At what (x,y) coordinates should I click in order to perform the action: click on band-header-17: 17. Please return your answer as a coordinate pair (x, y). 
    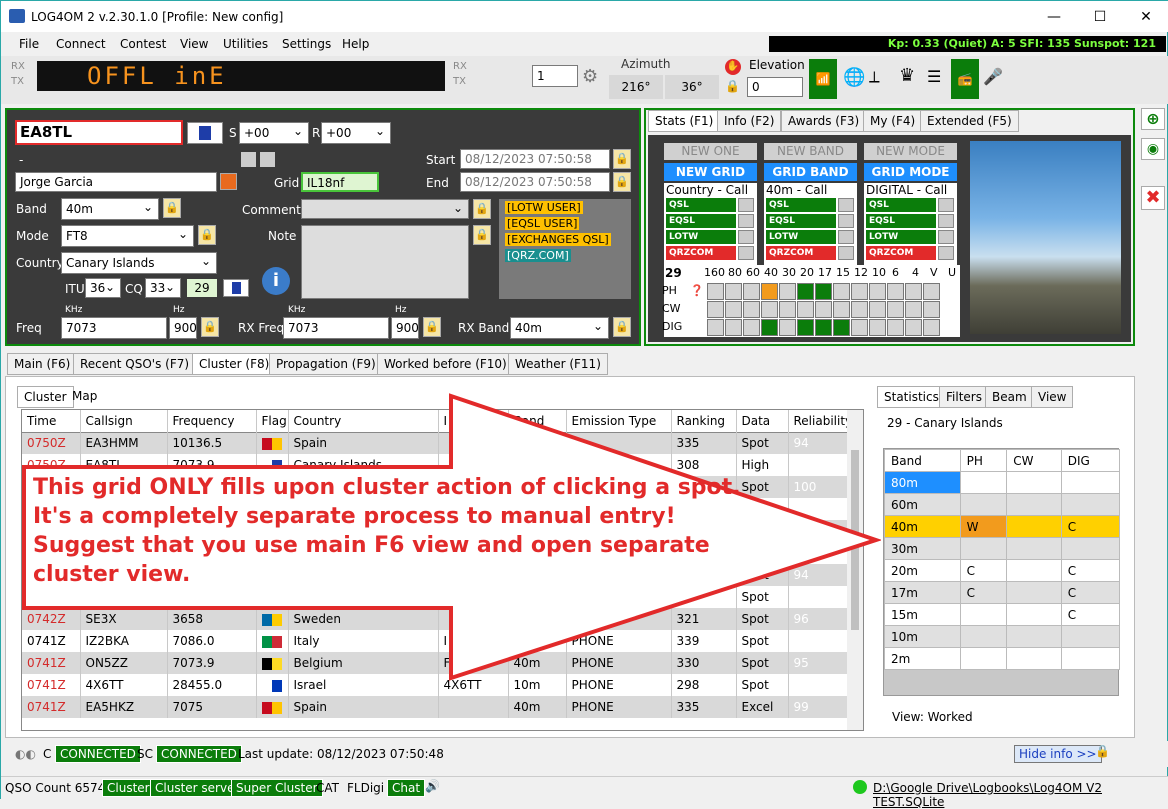
    Looking at the image, I should click on (825, 272).